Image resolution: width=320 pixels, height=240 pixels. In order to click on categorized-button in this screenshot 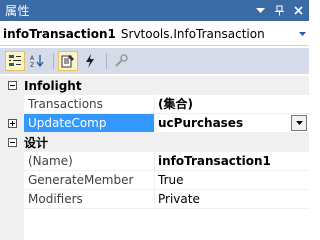, I will do `click(15, 61)`.